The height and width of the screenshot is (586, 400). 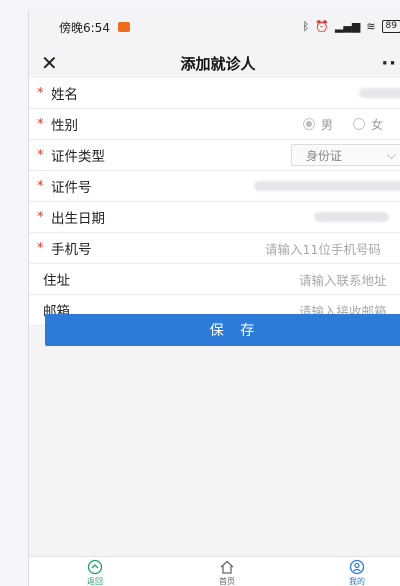 What do you see at coordinates (343, 279) in the screenshot?
I see `address-input: 请输入联系地址` at bounding box center [343, 279].